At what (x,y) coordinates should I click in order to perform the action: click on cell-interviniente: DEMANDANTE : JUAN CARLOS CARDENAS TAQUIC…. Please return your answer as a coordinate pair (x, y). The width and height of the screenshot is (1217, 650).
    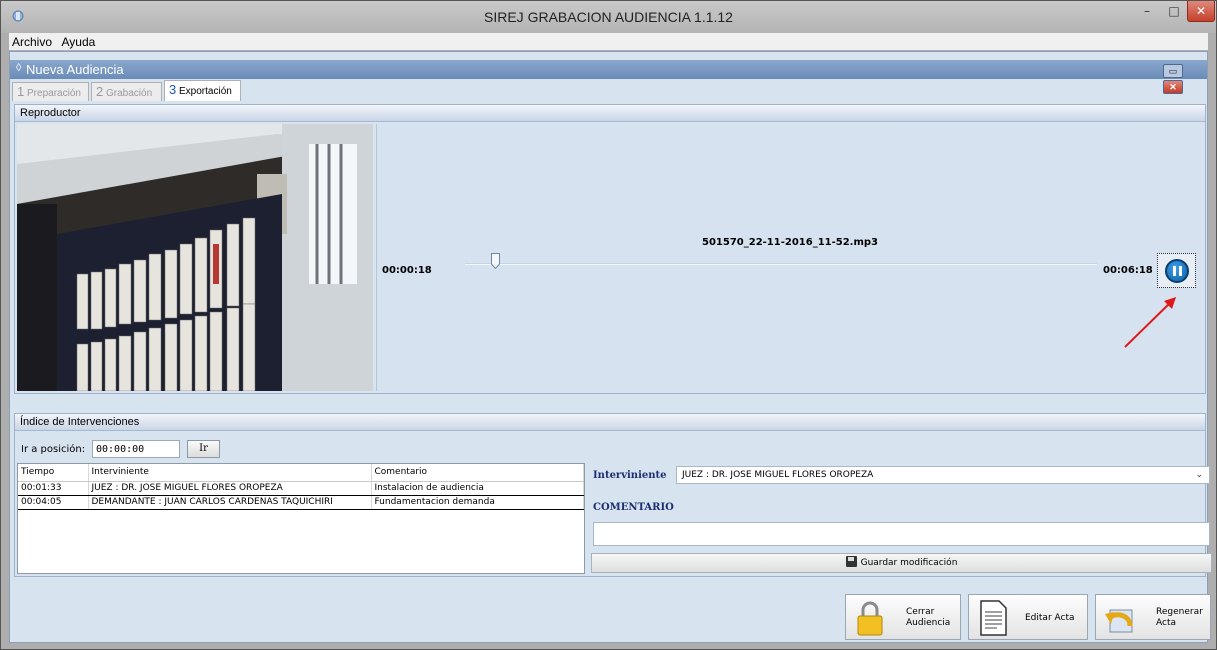
    Looking at the image, I should click on (230, 502).